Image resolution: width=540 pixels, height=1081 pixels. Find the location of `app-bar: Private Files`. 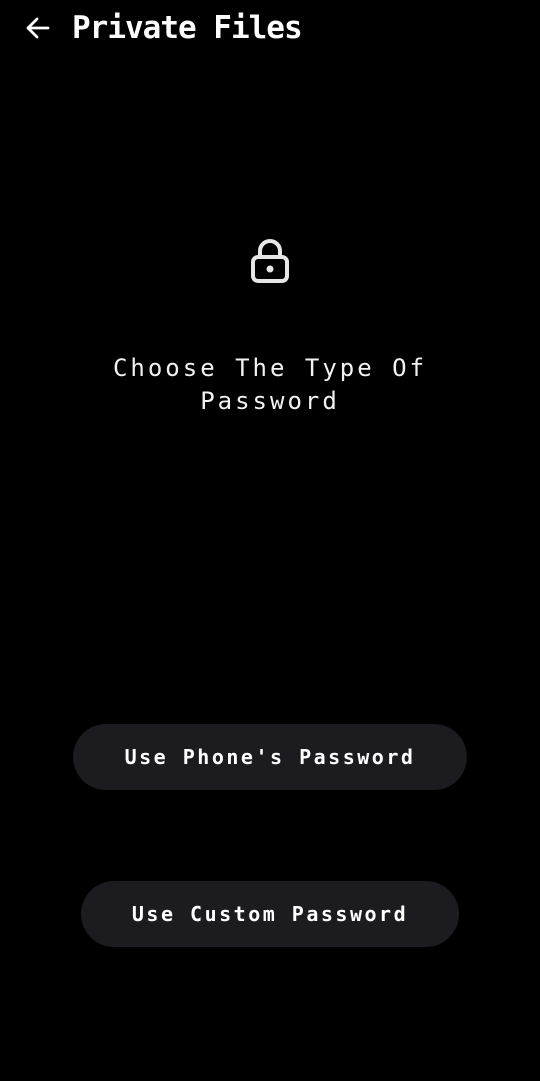

app-bar: Private Files is located at coordinates (270, 29).